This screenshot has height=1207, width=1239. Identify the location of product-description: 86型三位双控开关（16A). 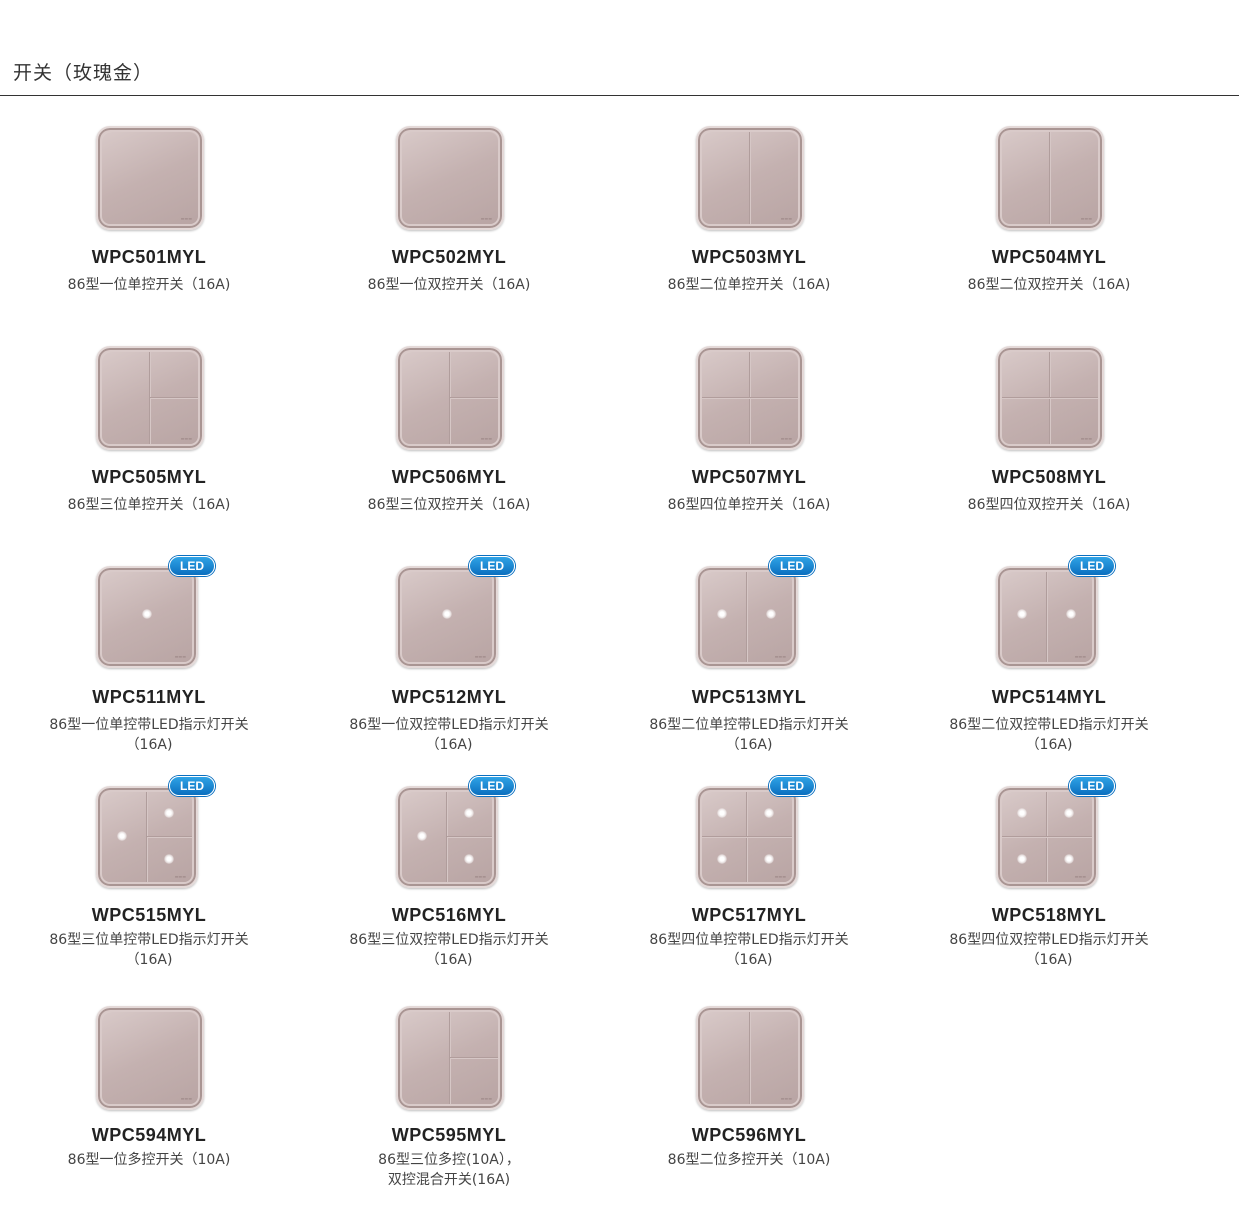
(449, 505).